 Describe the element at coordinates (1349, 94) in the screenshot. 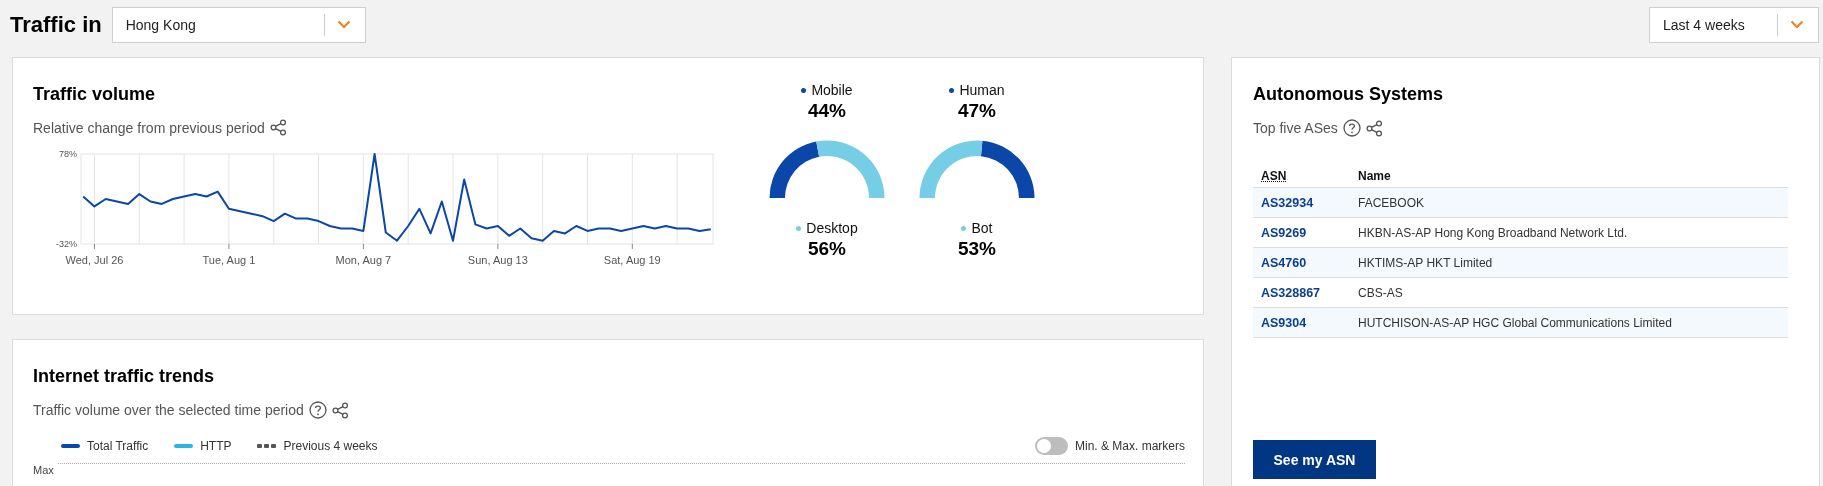

I see `card-title: Autonomous Systems` at that location.